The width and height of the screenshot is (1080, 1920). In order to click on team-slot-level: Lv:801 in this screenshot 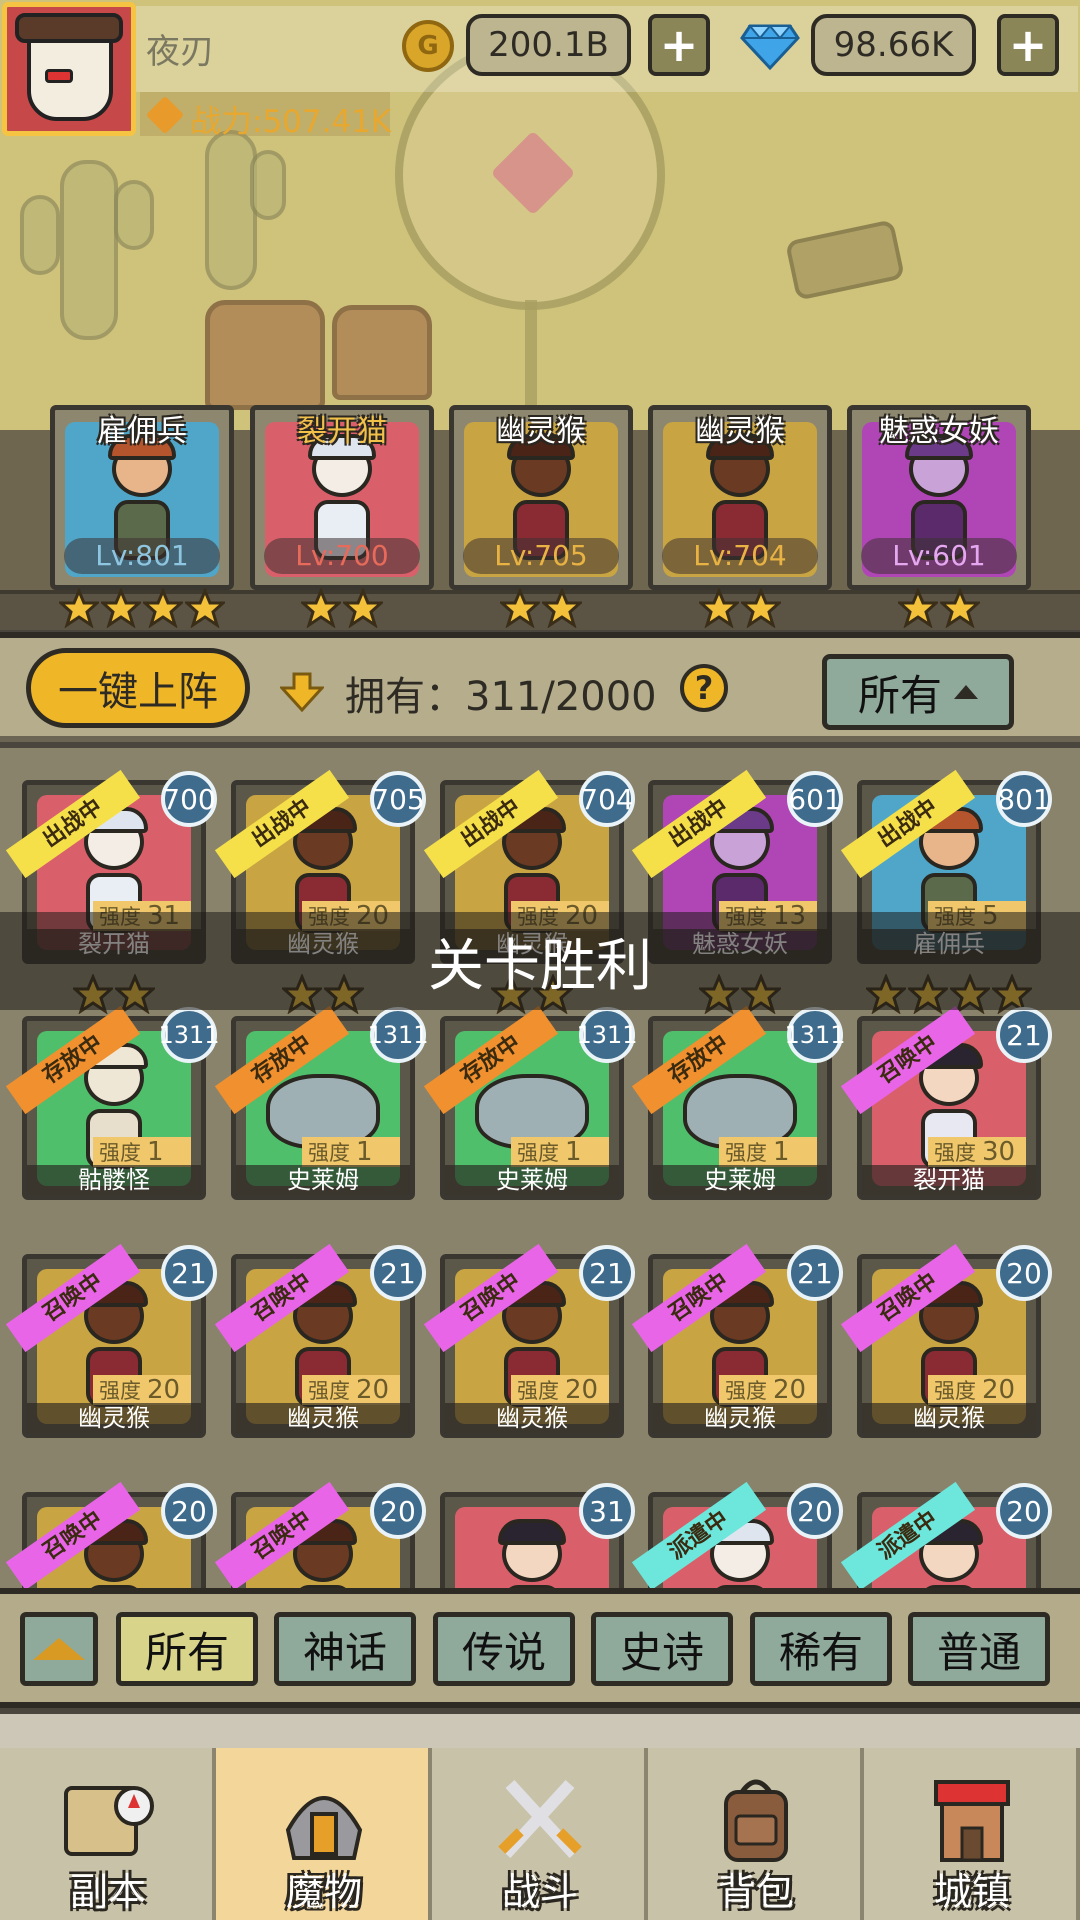, I will do `click(142, 556)`.